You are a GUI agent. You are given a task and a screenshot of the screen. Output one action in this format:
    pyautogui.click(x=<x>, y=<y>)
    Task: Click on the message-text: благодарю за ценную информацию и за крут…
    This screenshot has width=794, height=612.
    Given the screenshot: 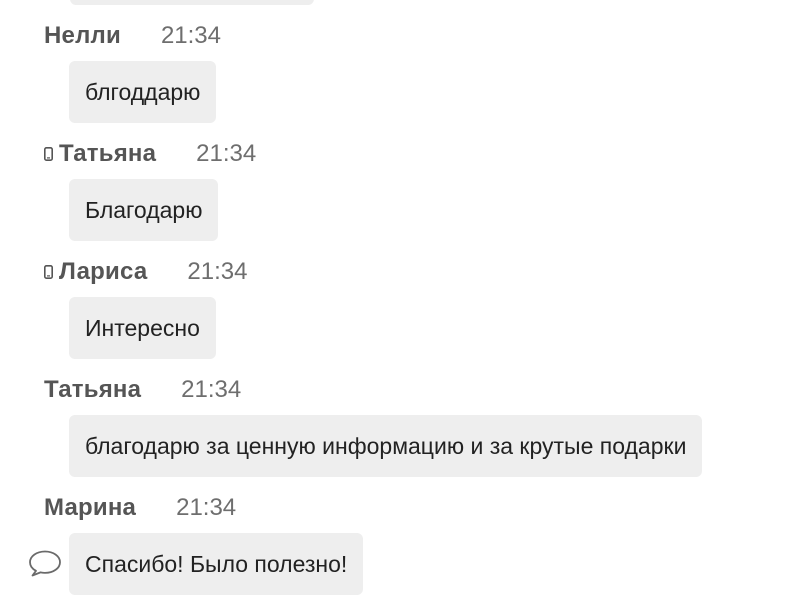 What is the action you would take?
    pyautogui.click(x=386, y=445)
    